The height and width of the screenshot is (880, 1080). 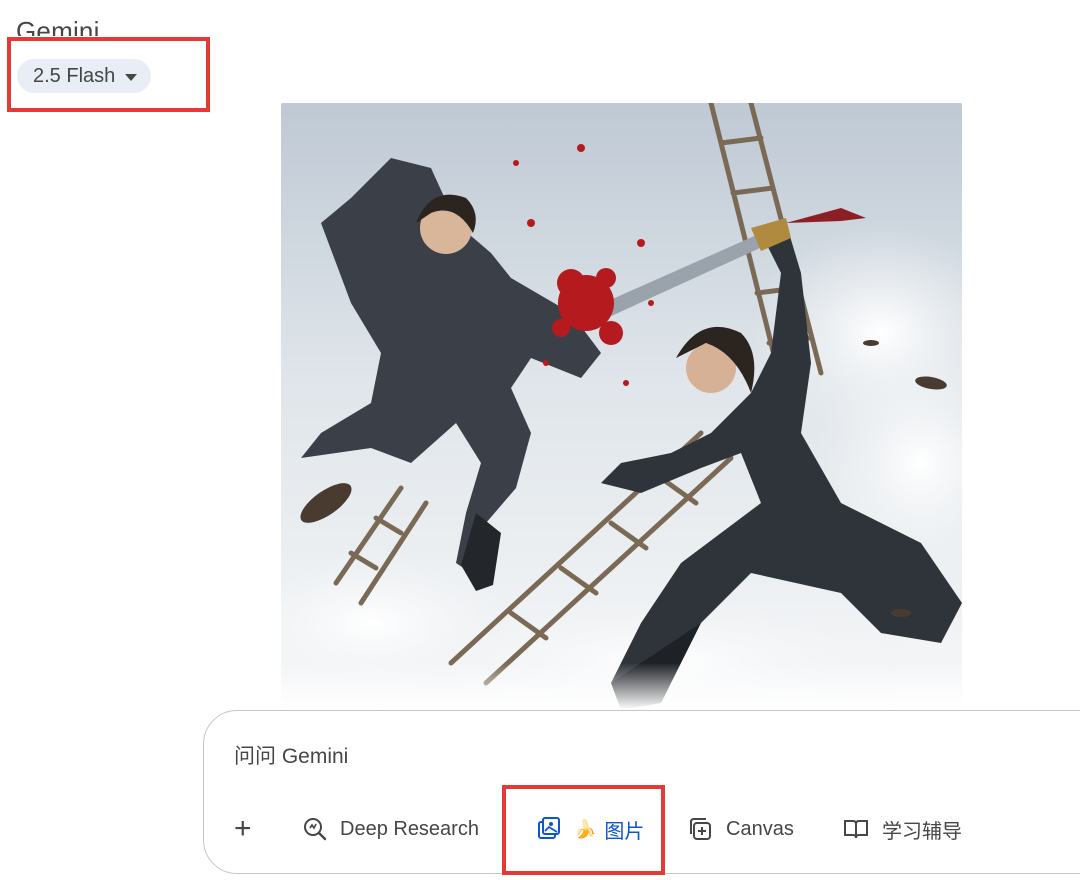 What do you see at coordinates (856, 829) in the screenshot?
I see `open-book-icon` at bounding box center [856, 829].